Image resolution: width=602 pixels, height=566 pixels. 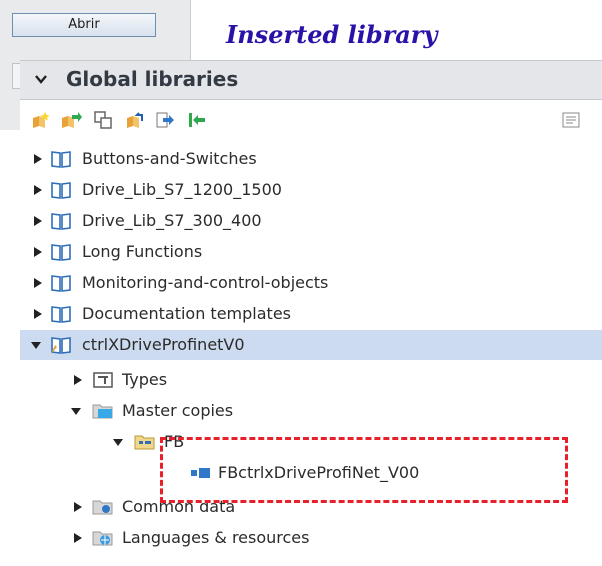 What do you see at coordinates (135, 120) in the screenshot?
I see `close-library-icon` at bounding box center [135, 120].